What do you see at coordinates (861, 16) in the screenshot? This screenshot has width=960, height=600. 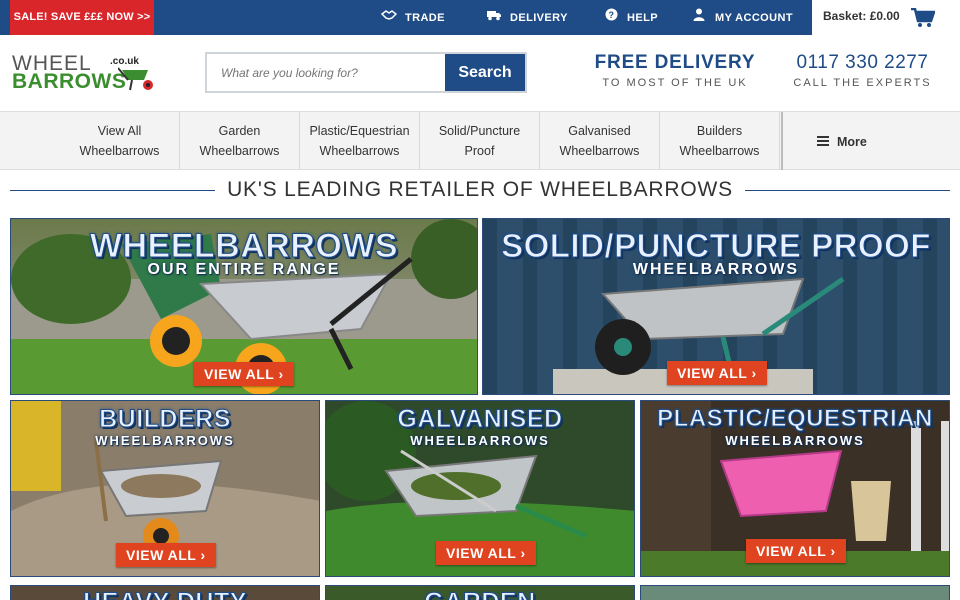 I see `basket-total: Basket: £0.00` at bounding box center [861, 16].